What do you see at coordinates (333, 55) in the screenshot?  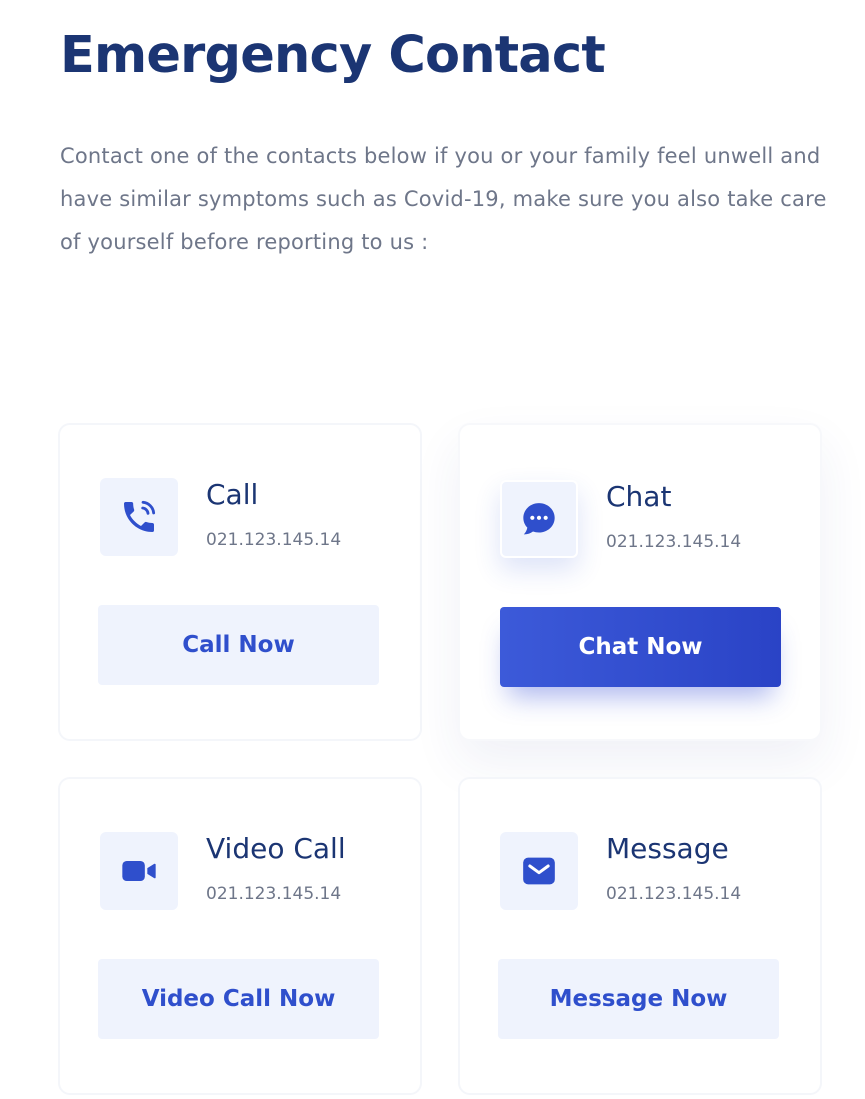 I see `page-title: Emergency Contact` at bounding box center [333, 55].